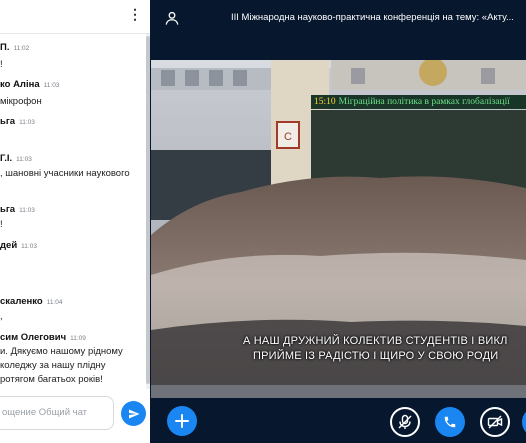 This screenshot has height=443, width=526. What do you see at coordinates (53, 365) in the screenshot?
I see `message-text: коледжу за нашу плідну` at bounding box center [53, 365].